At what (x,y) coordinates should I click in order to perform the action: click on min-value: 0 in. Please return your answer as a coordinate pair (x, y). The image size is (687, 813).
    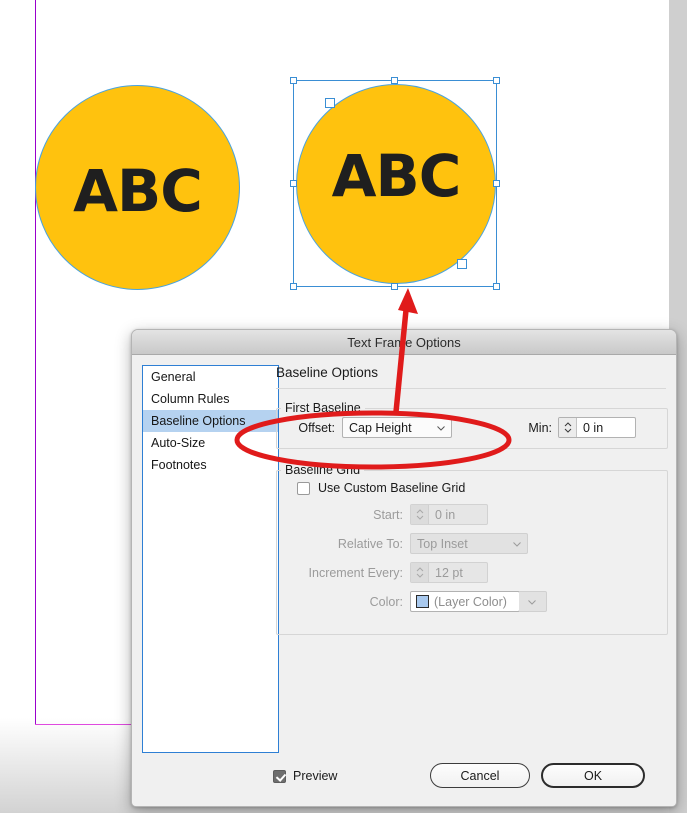
    Looking at the image, I should click on (593, 427).